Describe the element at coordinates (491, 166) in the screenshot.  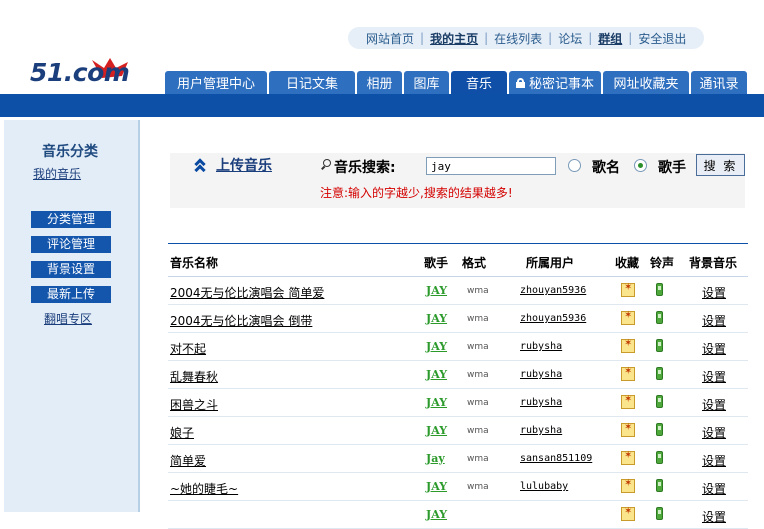
I see `search-input` at that location.